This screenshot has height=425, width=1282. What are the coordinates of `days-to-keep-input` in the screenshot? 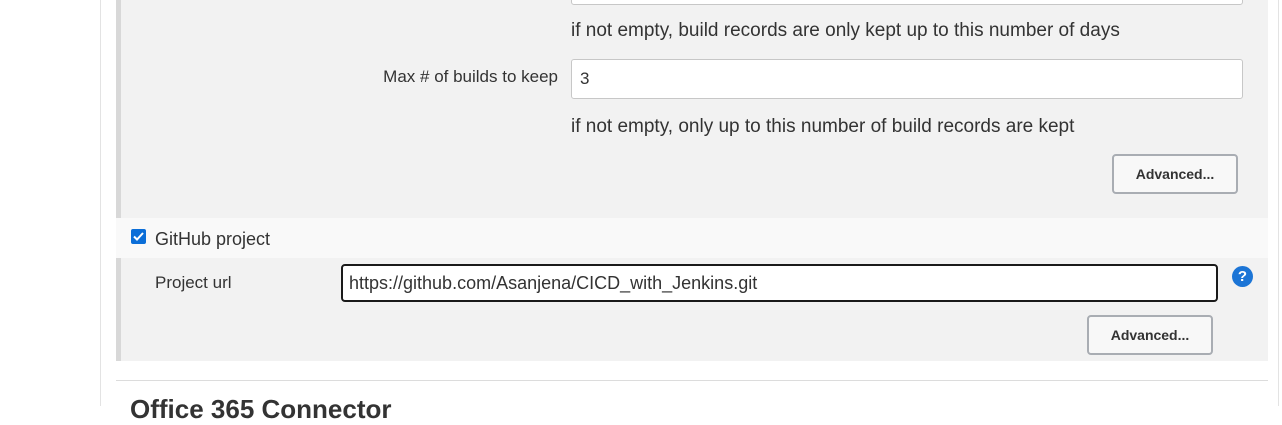 It's located at (907, 2).